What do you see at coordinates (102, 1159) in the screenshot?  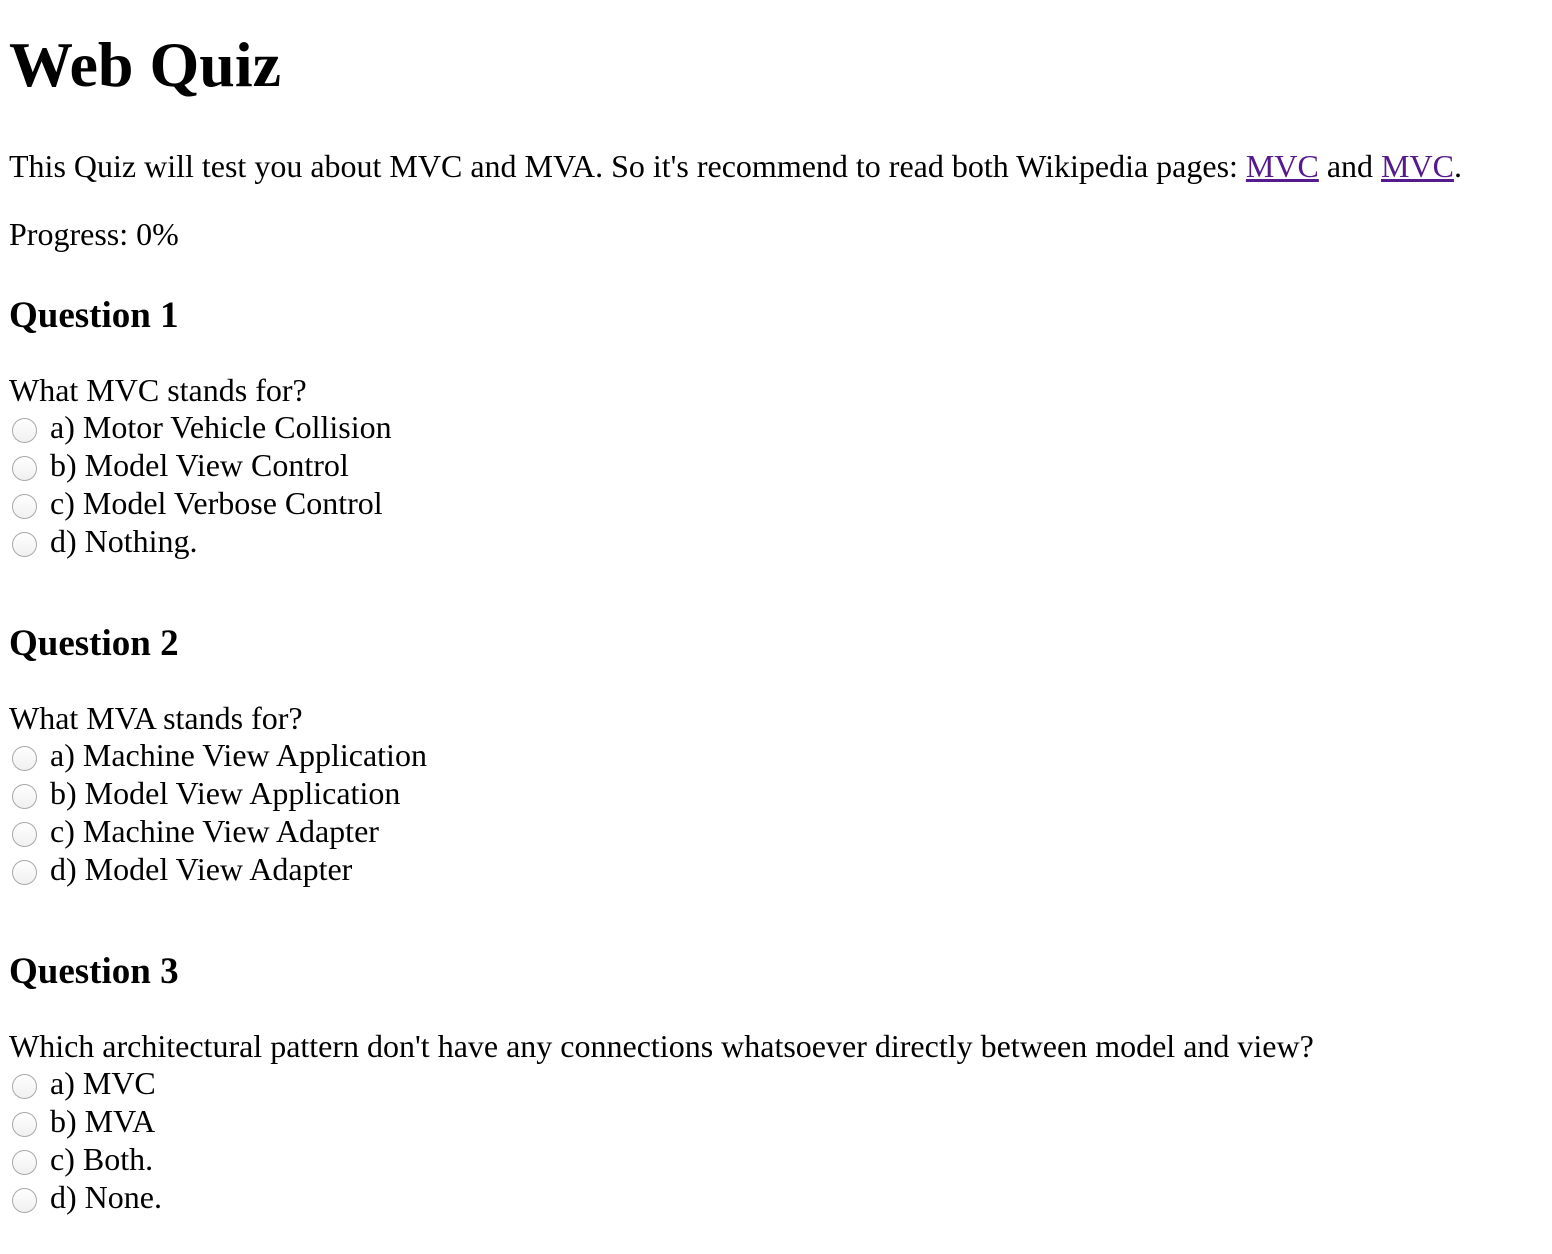 I see `answer-label: c) Both.` at bounding box center [102, 1159].